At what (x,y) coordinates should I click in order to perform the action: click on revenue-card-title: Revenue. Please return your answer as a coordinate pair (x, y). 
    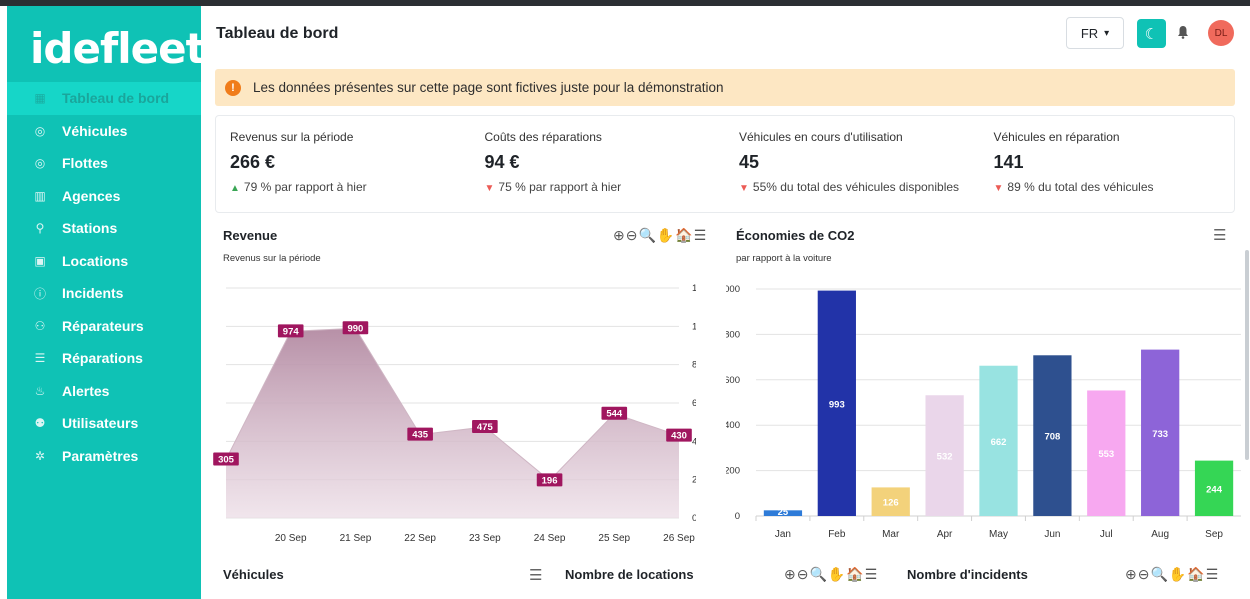
    Looking at the image, I should click on (250, 235).